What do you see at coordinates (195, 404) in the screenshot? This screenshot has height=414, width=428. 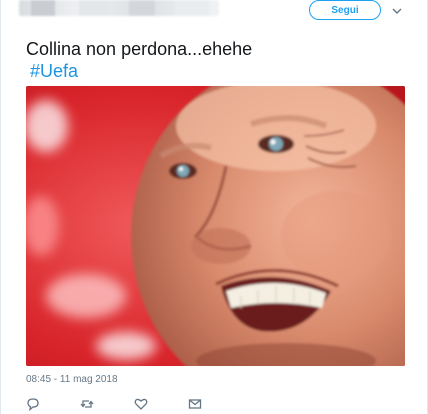 I see `envelope-icon` at bounding box center [195, 404].